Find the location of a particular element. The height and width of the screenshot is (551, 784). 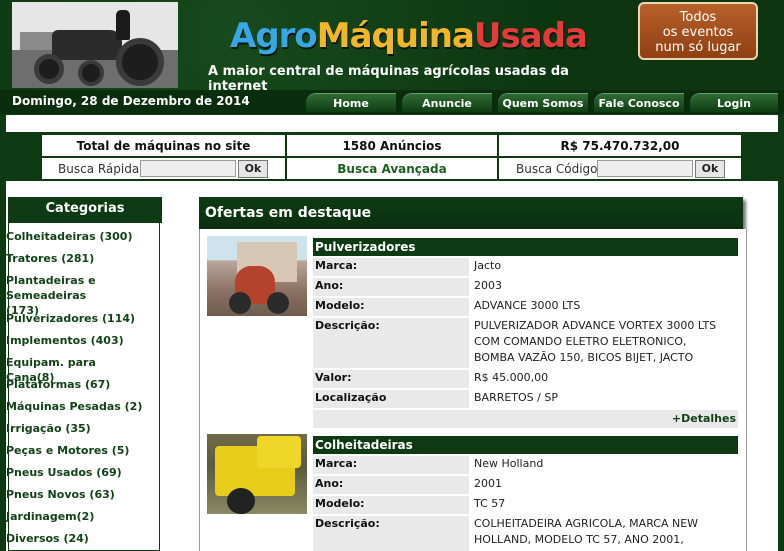

category-tratores: Tratores (281) is located at coordinates (76, 258).